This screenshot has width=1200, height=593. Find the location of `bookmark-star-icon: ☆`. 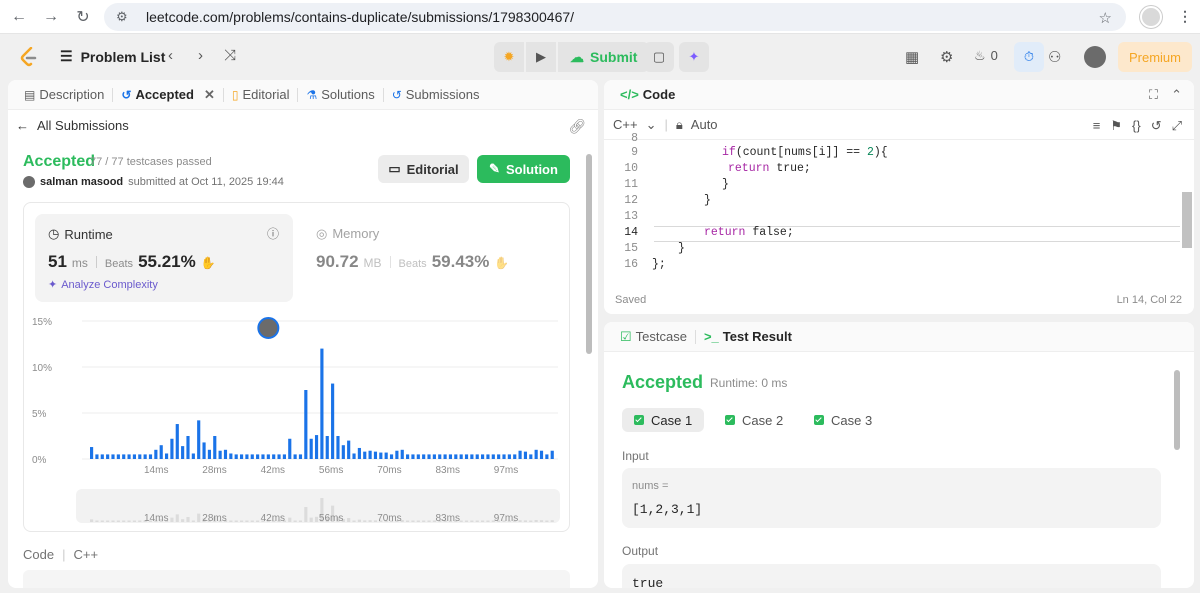

bookmark-star-icon: ☆ is located at coordinates (1105, 18).